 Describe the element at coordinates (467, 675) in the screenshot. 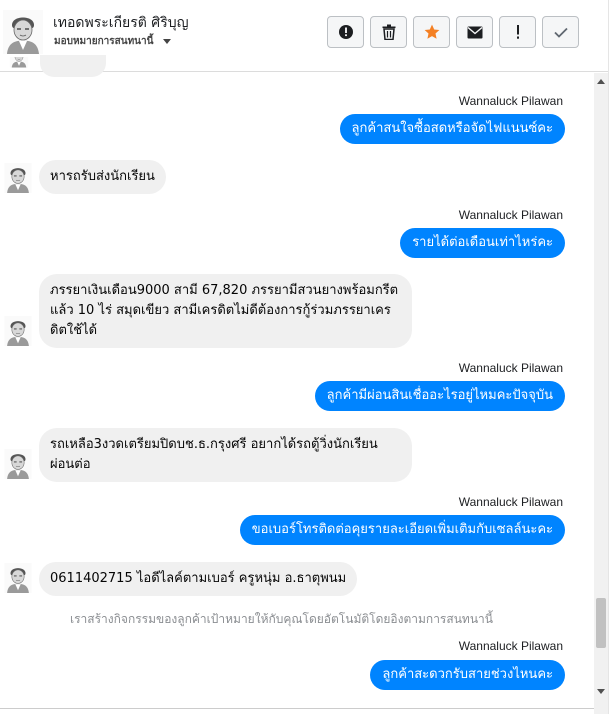

I see `outgoing-message: ลูกค้าสะดวกรับสายช่วงไหนคะ` at that location.